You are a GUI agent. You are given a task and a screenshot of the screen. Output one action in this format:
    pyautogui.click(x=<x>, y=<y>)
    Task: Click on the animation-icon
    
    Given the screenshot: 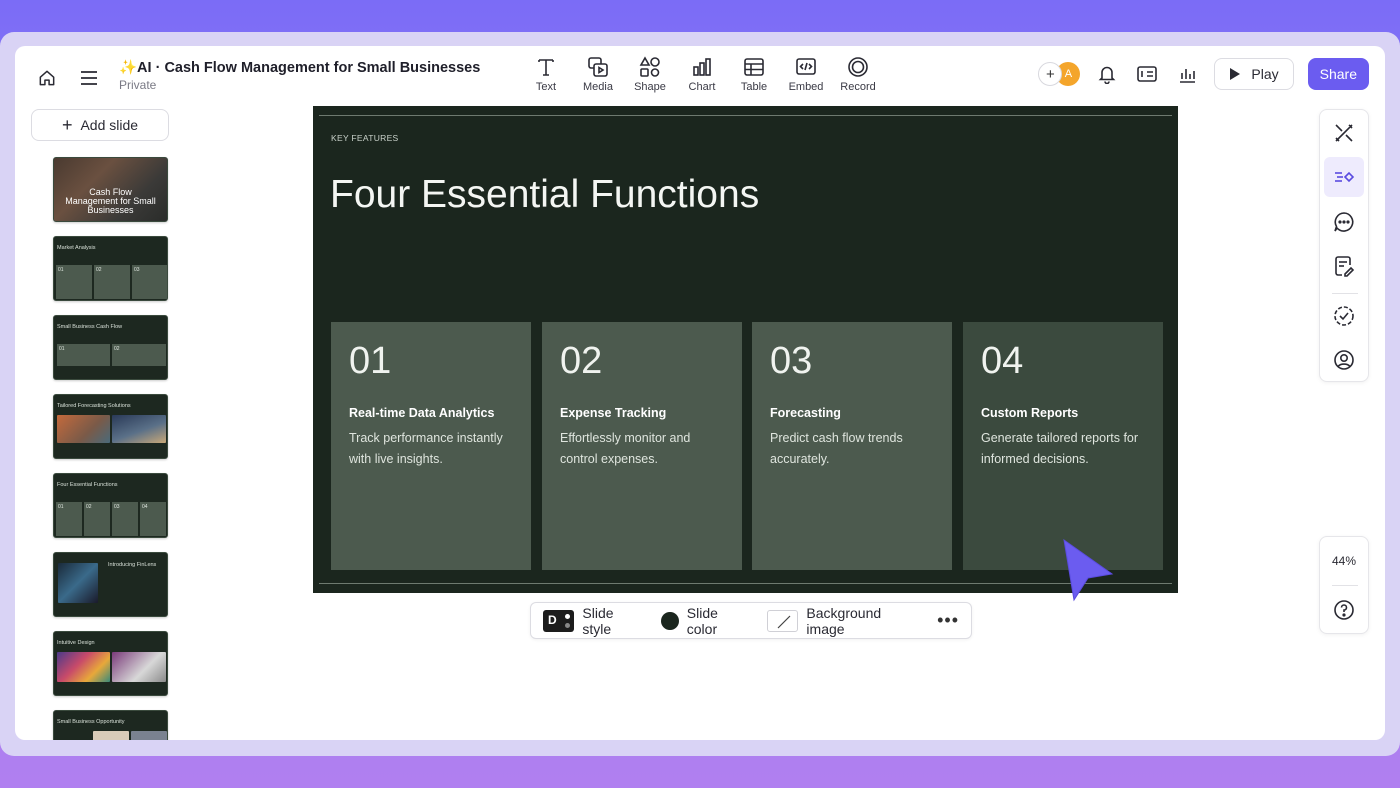 What is the action you would take?
    pyautogui.click(x=1344, y=177)
    